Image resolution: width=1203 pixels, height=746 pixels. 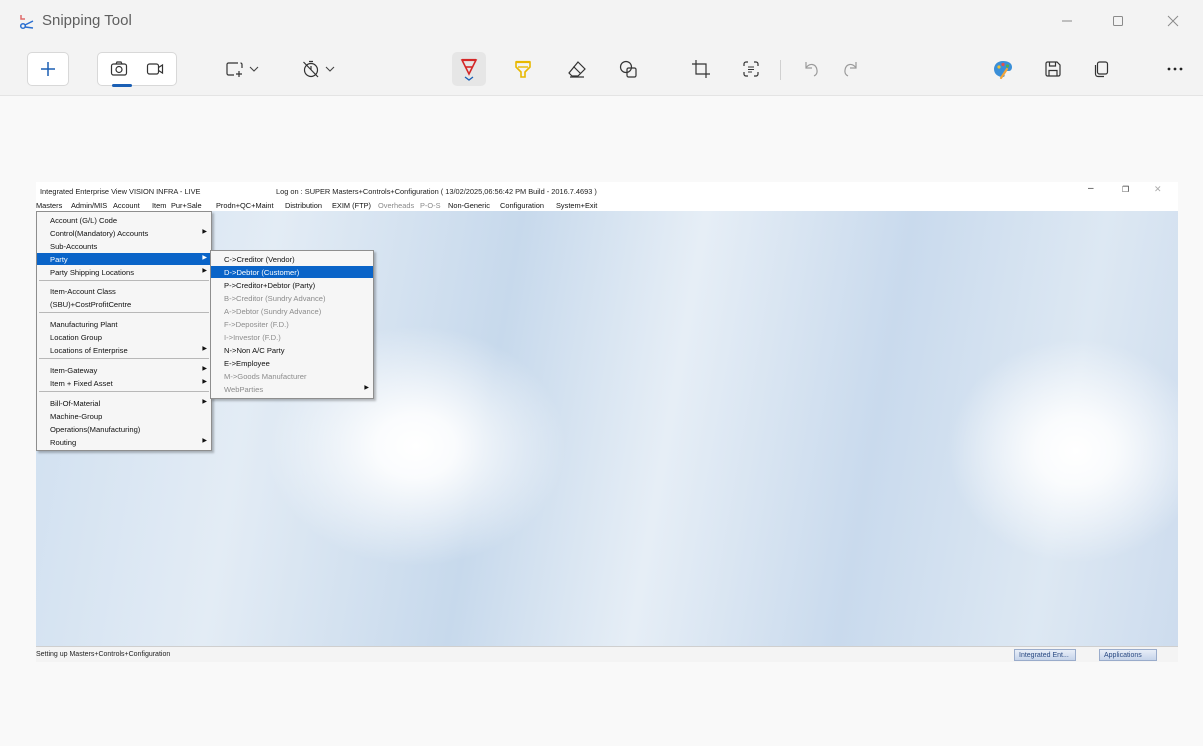 What do you see at coordinates (1003, 69) in the screenshot?
I see `edit-in-paint-button` at bounding box center [1003, 69].